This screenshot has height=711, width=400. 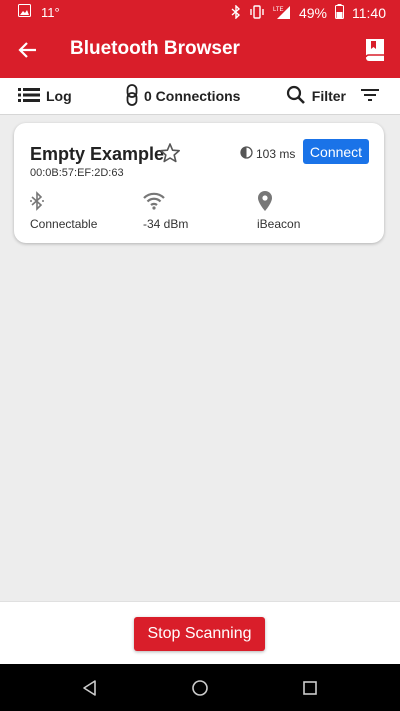 I want to click on bluetooth-icon, so click(x=85, y=201).